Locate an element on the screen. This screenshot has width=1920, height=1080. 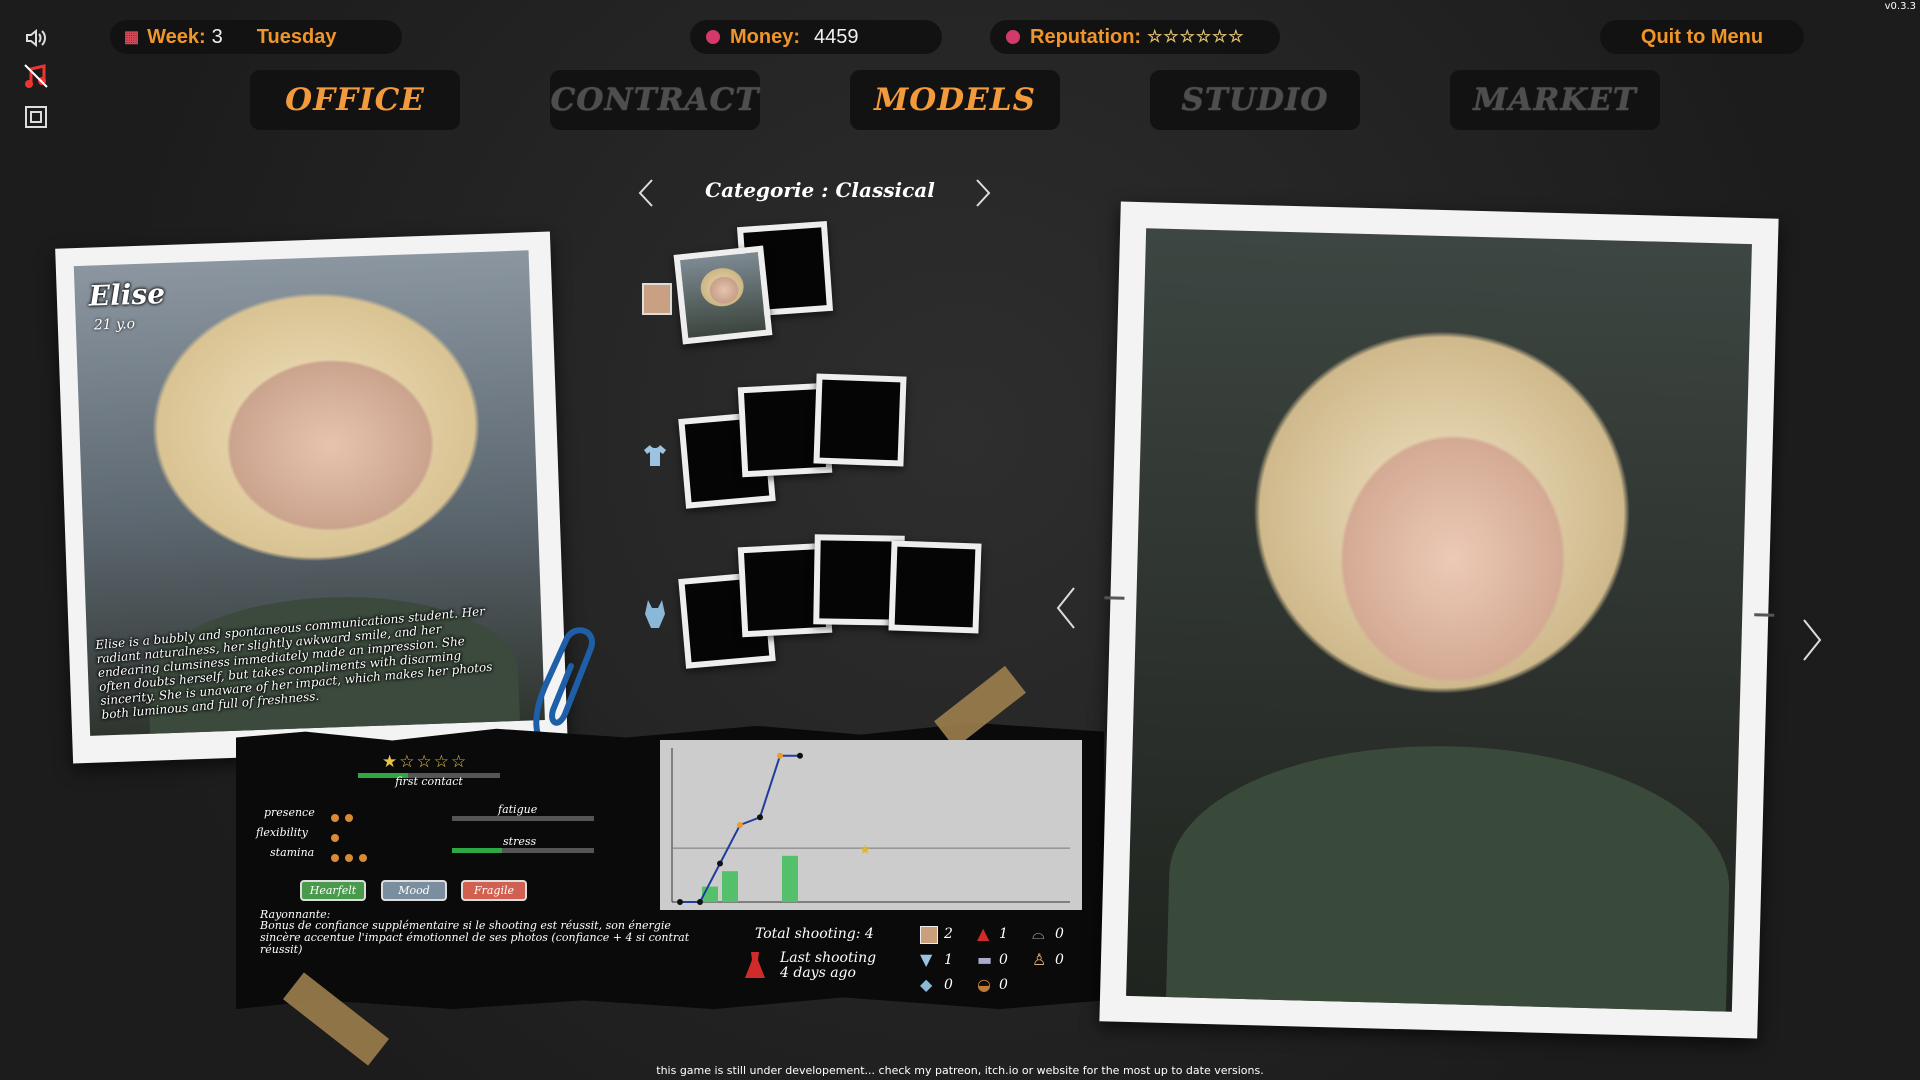
dress-icon: ▲ is located at coordinates (983, 933).